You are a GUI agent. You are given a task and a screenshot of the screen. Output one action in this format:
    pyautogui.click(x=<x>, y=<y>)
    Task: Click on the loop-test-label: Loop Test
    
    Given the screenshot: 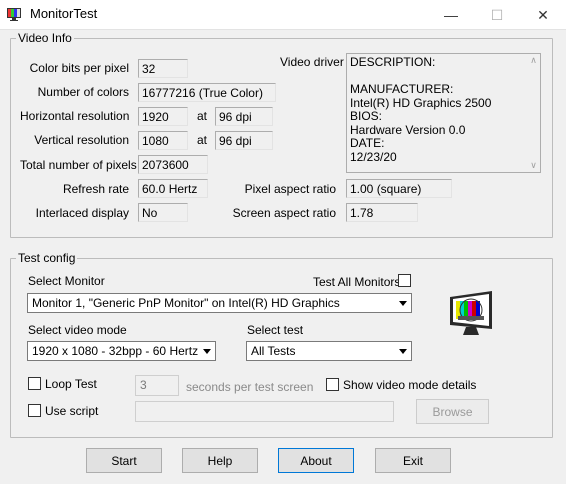 What is the action you would take?
    pyautogui.click(x=71, y=384)
    